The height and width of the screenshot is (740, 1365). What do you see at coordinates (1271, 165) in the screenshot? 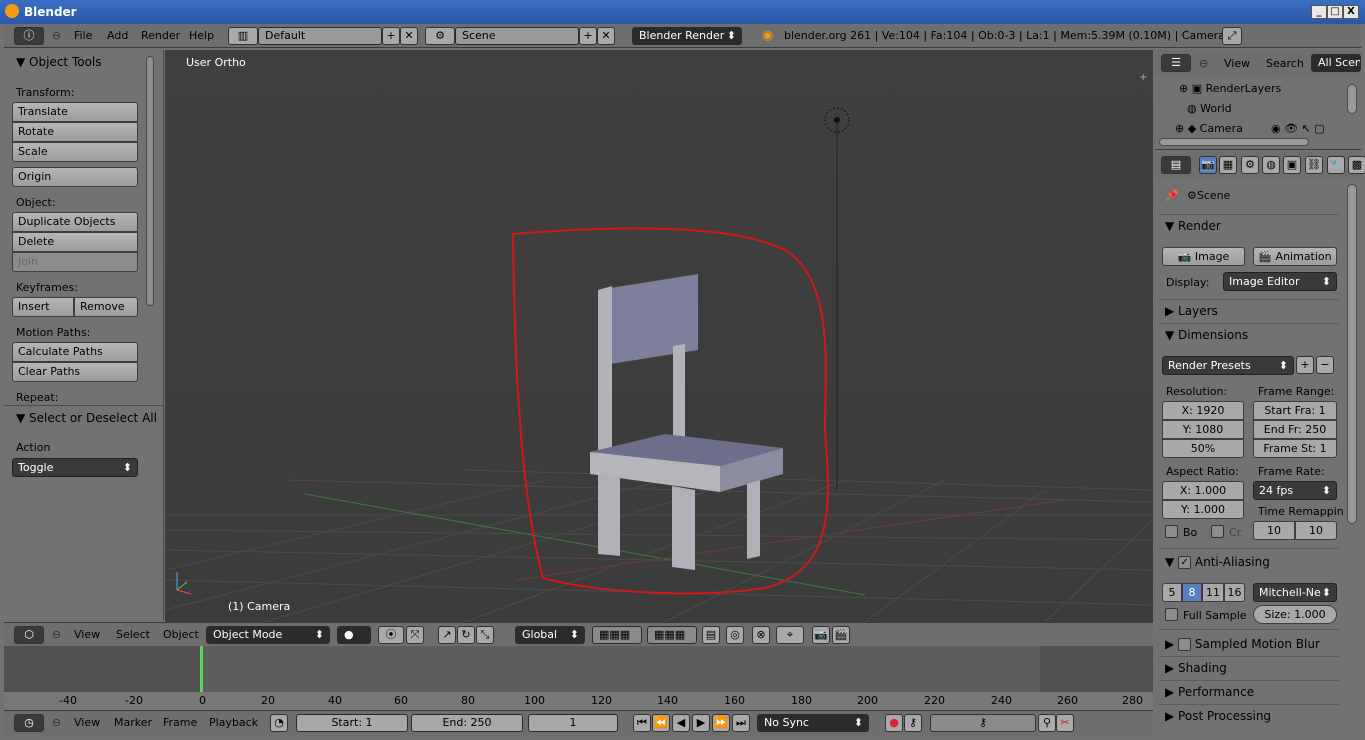
I see `world-tab-icon: ◍` at bounding box center [1271, 165].